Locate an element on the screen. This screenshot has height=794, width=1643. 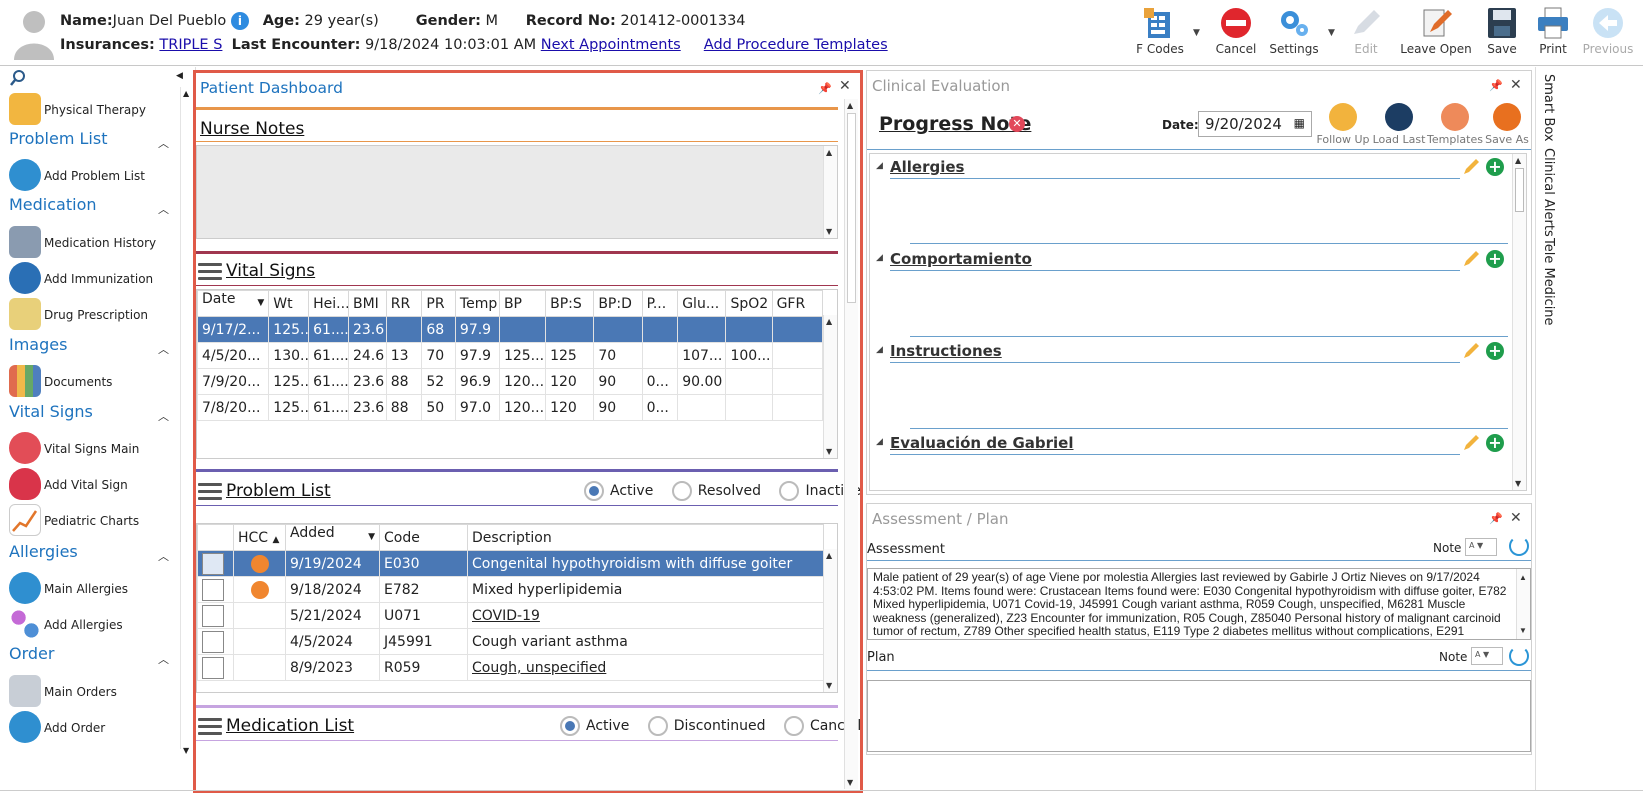
load-last-button: Load Last is located at coordinates (1399, 124).